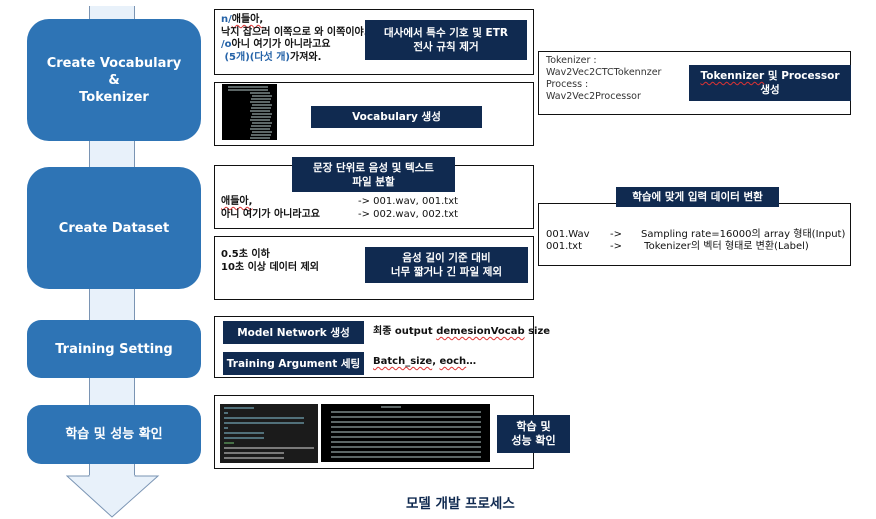 This screenshot has height=519, width=876. What do you see at coordinates (564, 246) in the screenshot?
I see `convert-row-file: 001.txt` at bounding box center [564, 246].